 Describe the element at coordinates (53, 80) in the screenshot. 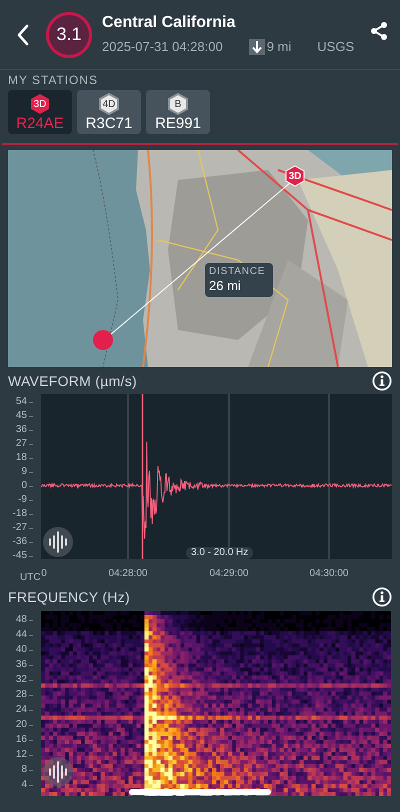

I see `section-label: MY STATIONS` at that location.